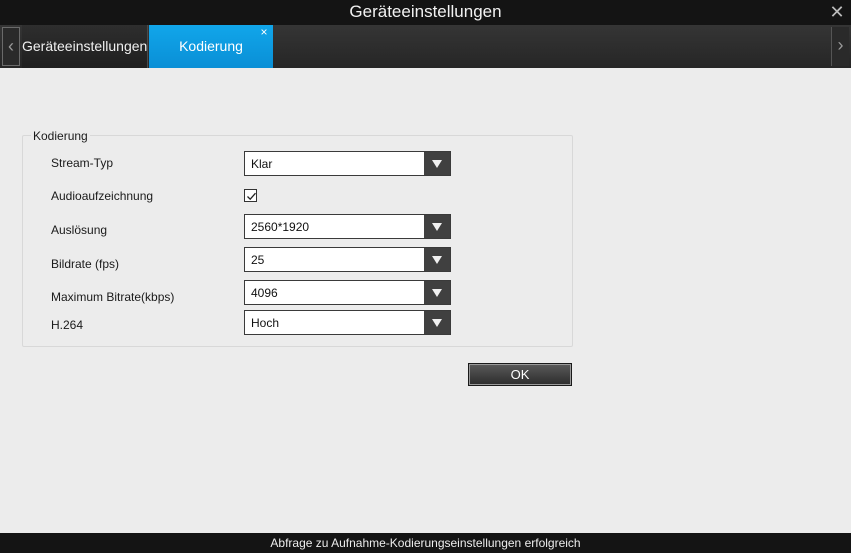 This screenshot has width=851, height=553. What do you see at coordinates (262, 164) in the screenshot?
I see `stream-type-value: Klar` at bounding box center [262, 164].